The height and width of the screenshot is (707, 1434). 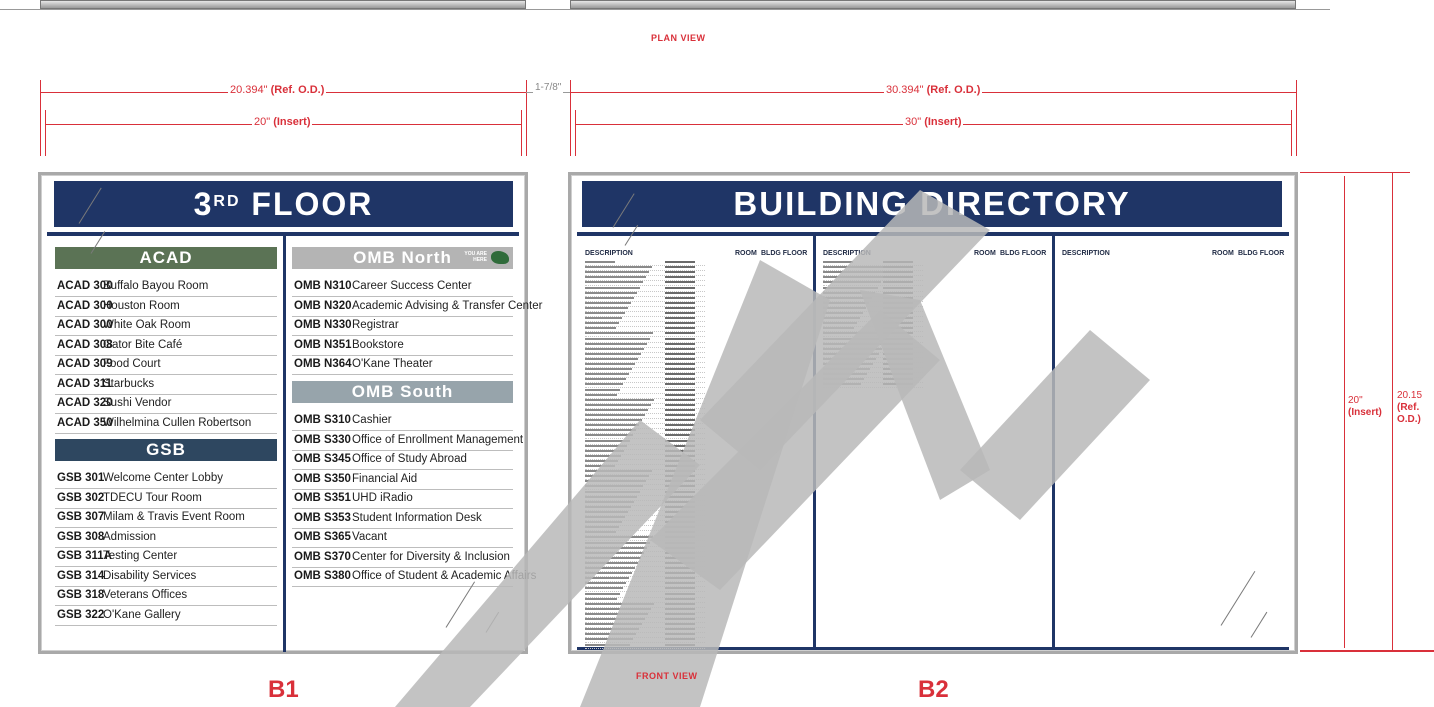 I want to click on directory-row: ACAD 300 White Oak Room, so click(x=166, y=326).